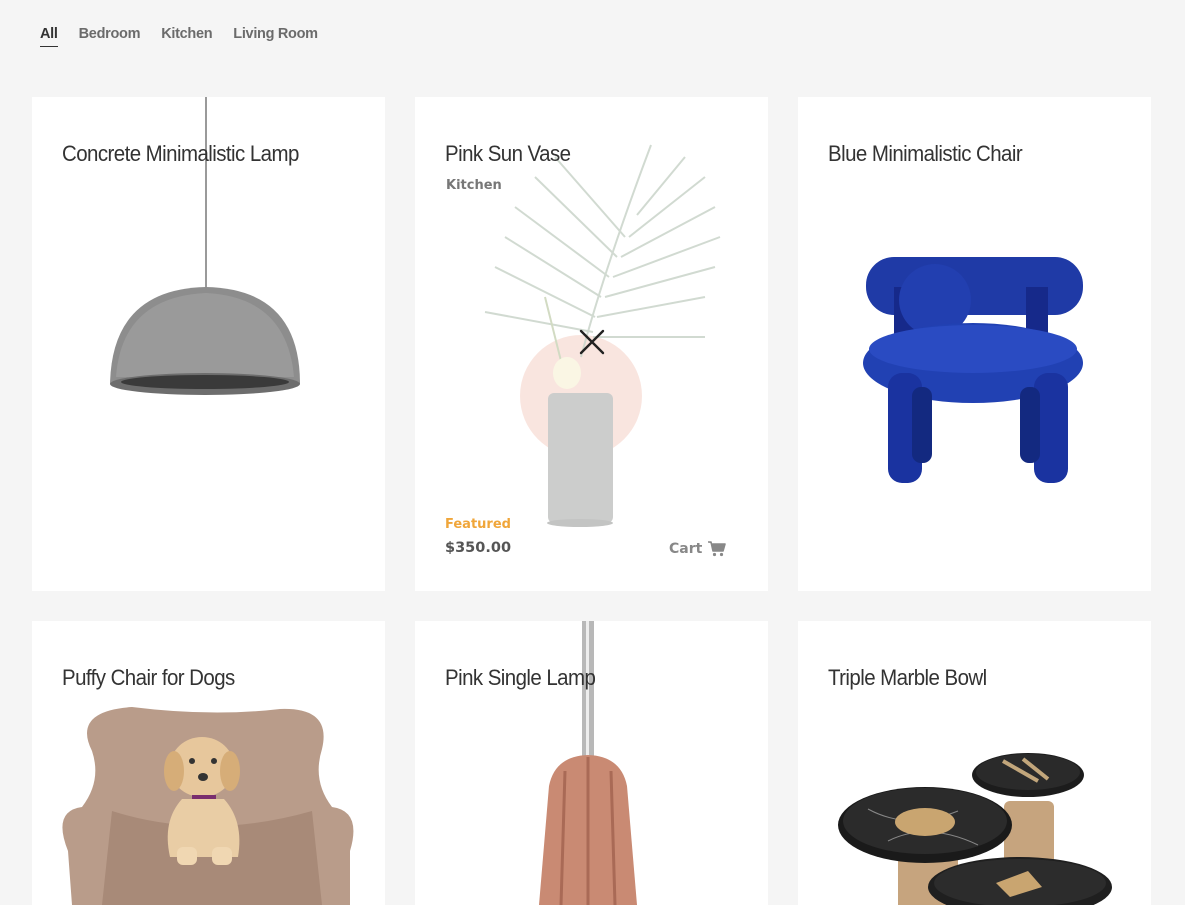  Describe the element at coordinates (180, 154) in the screenshot. I see `product-title: Concrete Minimalistic Lamp` at that location.